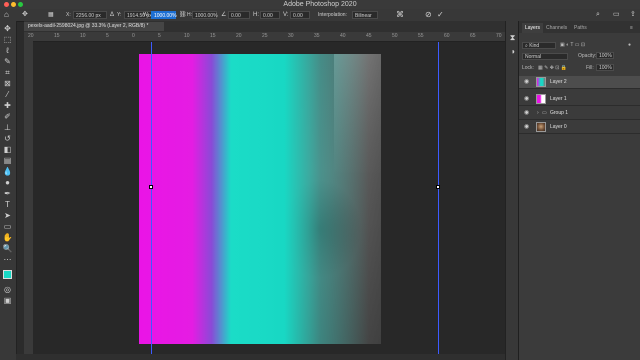 The image size is (640, 360). I want to click on ruler-tick-label: 45, so click(369, 36).